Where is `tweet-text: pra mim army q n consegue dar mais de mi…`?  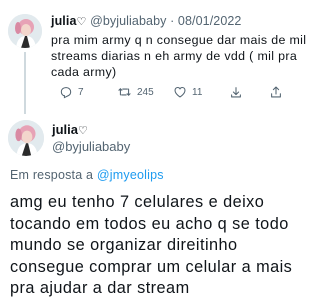 tweet-text: pra mim army q n consegue dar mais de mi… is located at coordinates (179, 56).